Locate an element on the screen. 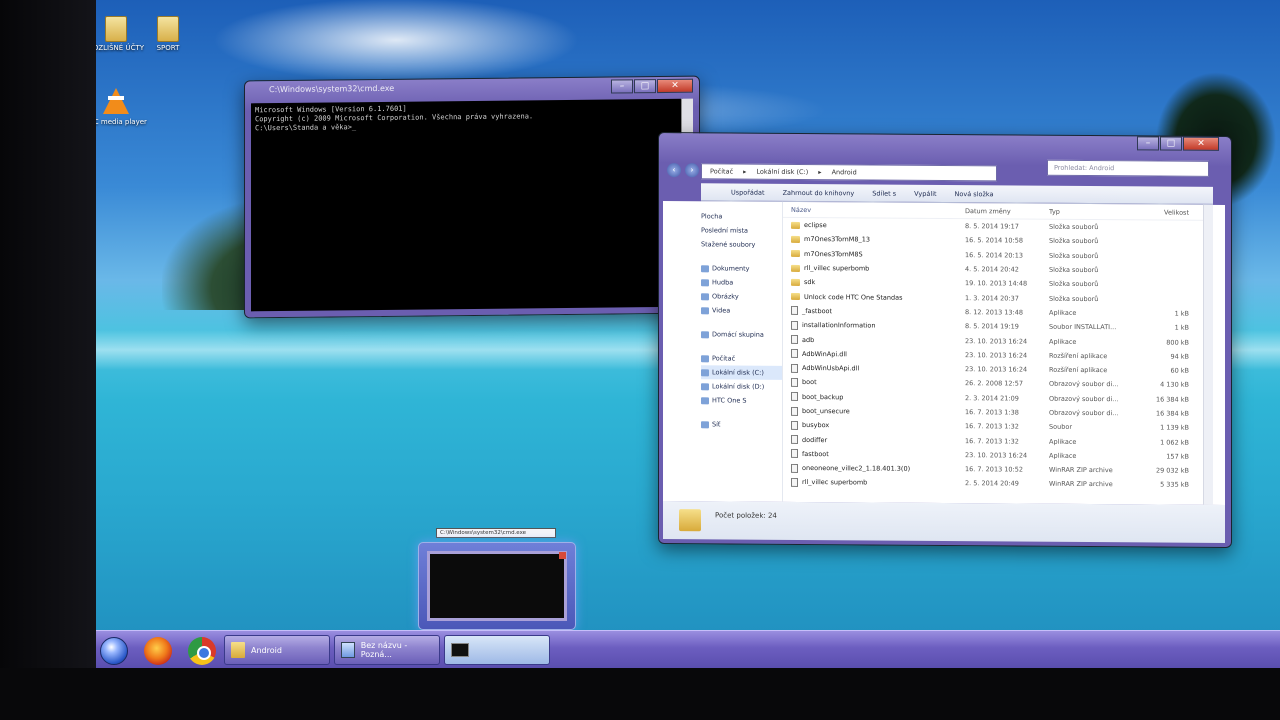 This screenshot has width=1280, height=720. column-header-size: Velikost is located at coordinates (1165, 212).